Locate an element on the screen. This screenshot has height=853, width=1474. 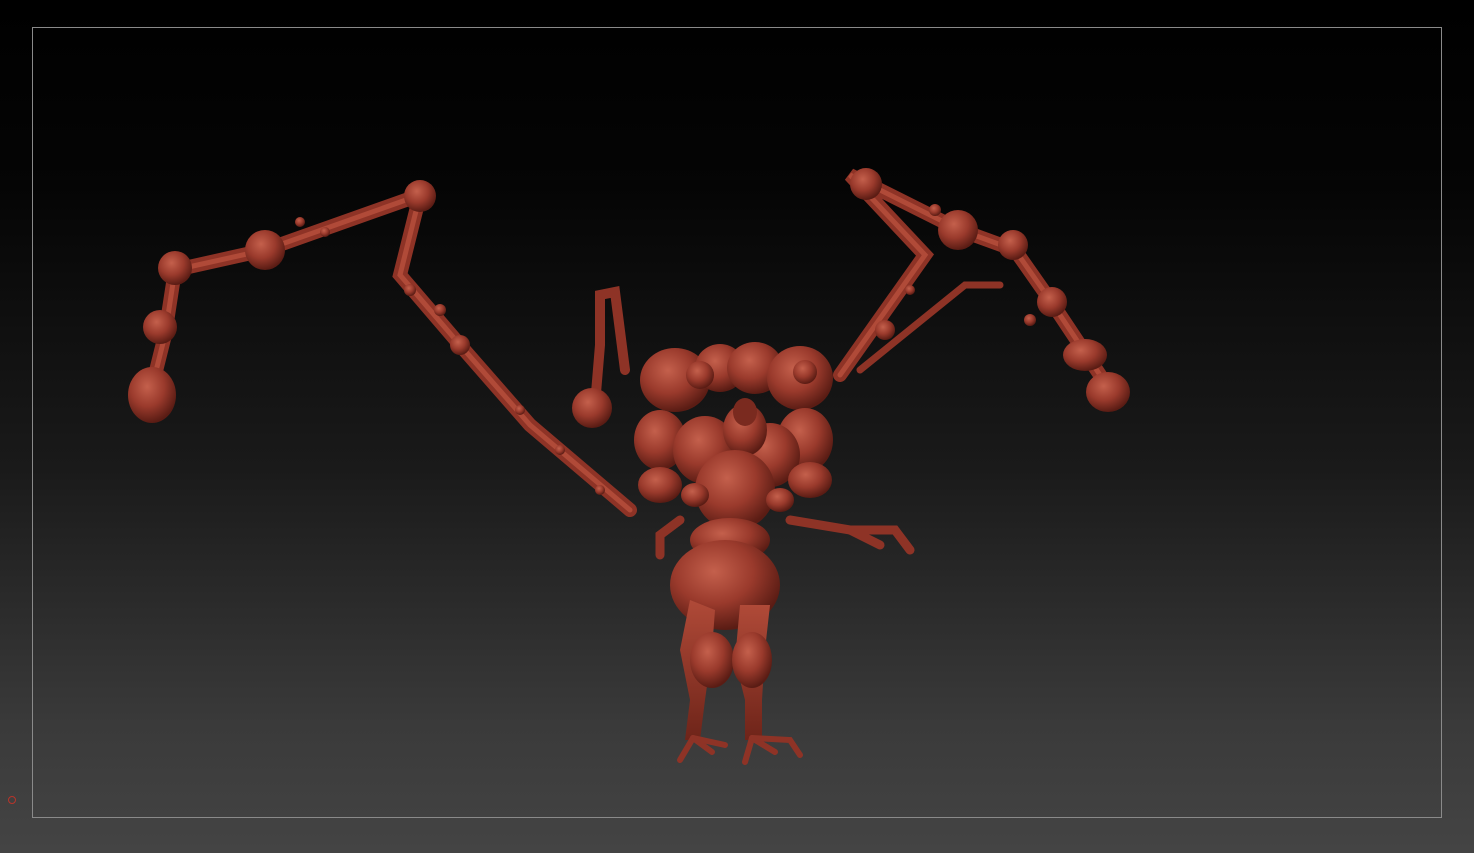
left-wing is located at coordinates (390, 350).